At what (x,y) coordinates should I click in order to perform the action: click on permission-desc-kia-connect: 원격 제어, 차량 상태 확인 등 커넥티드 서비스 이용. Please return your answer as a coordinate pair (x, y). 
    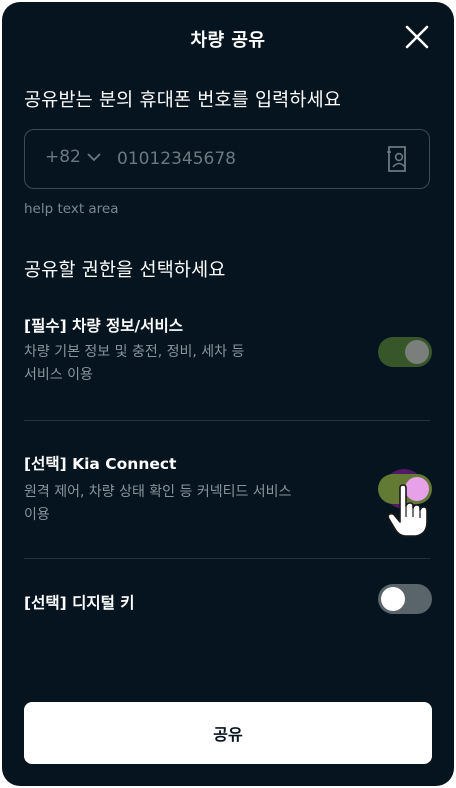
    Looking at the image, I should click on (158, 503).